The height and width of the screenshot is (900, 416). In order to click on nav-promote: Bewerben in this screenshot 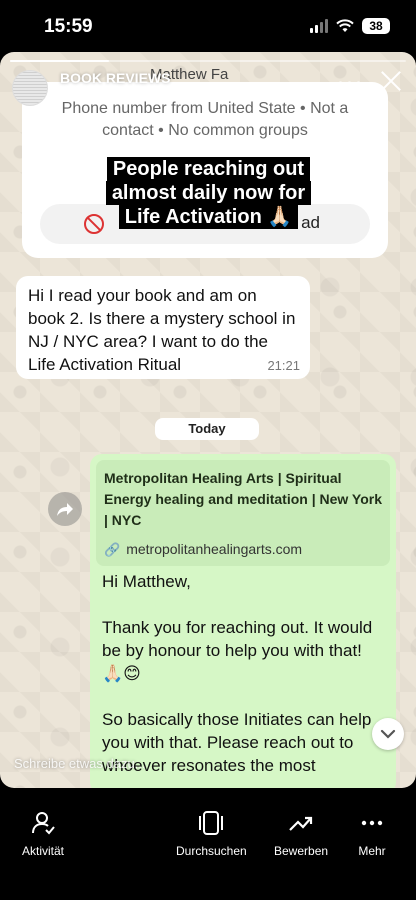, I will do `click(301, 834)`.